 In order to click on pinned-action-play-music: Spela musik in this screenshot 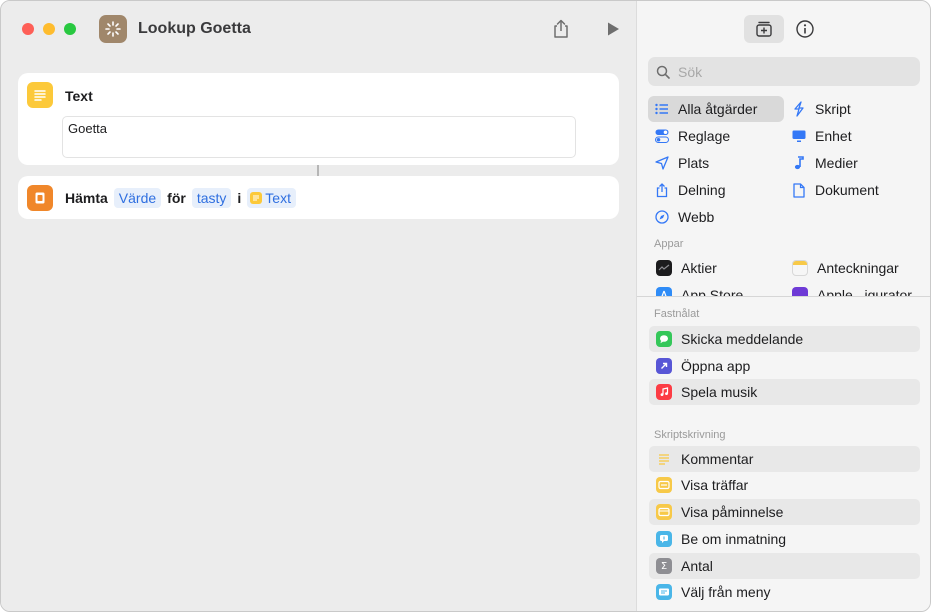, I will do `click(784, 392)`.